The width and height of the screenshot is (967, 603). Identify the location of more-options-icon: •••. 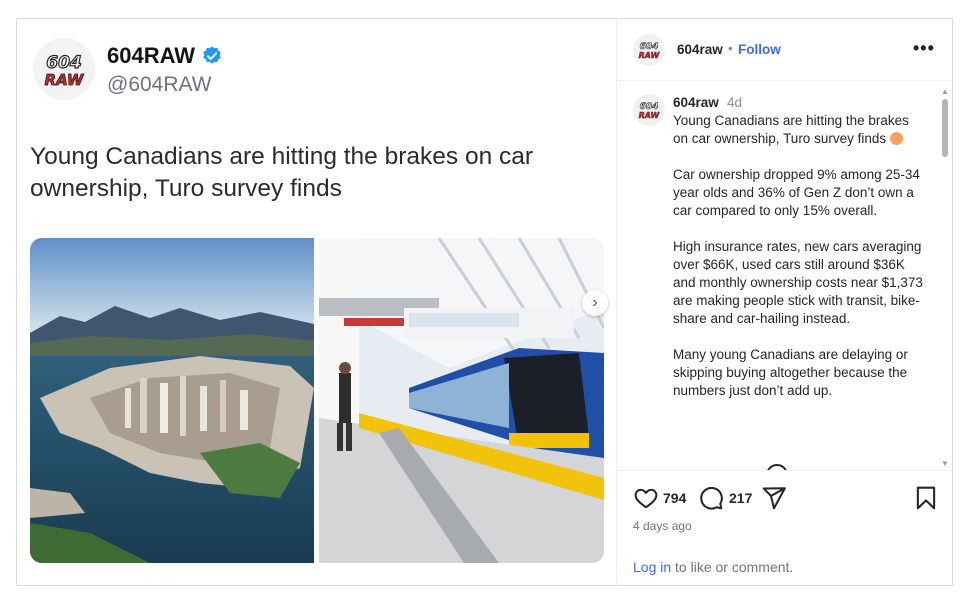
(924, 48).